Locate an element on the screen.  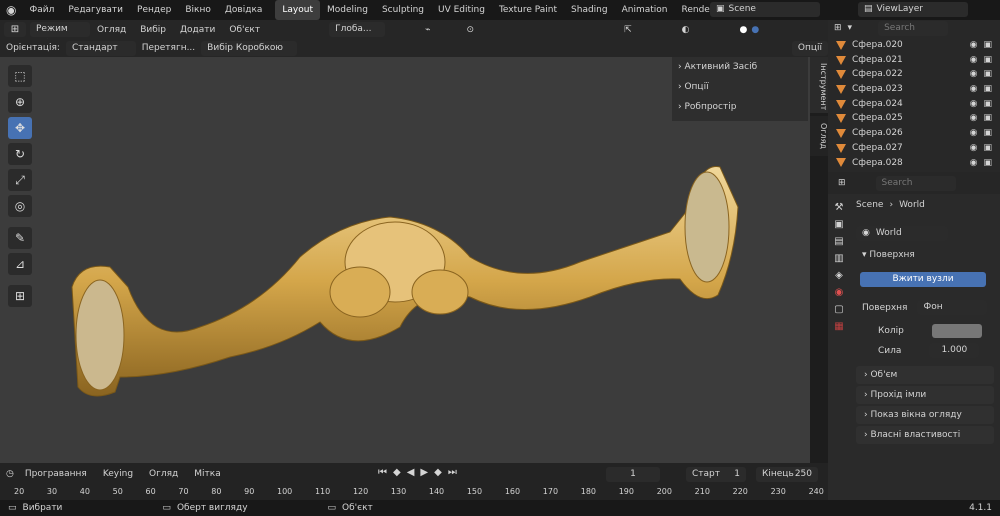
surface-panel-header: ▾ Поверхня is located at coordinates (888, 255).